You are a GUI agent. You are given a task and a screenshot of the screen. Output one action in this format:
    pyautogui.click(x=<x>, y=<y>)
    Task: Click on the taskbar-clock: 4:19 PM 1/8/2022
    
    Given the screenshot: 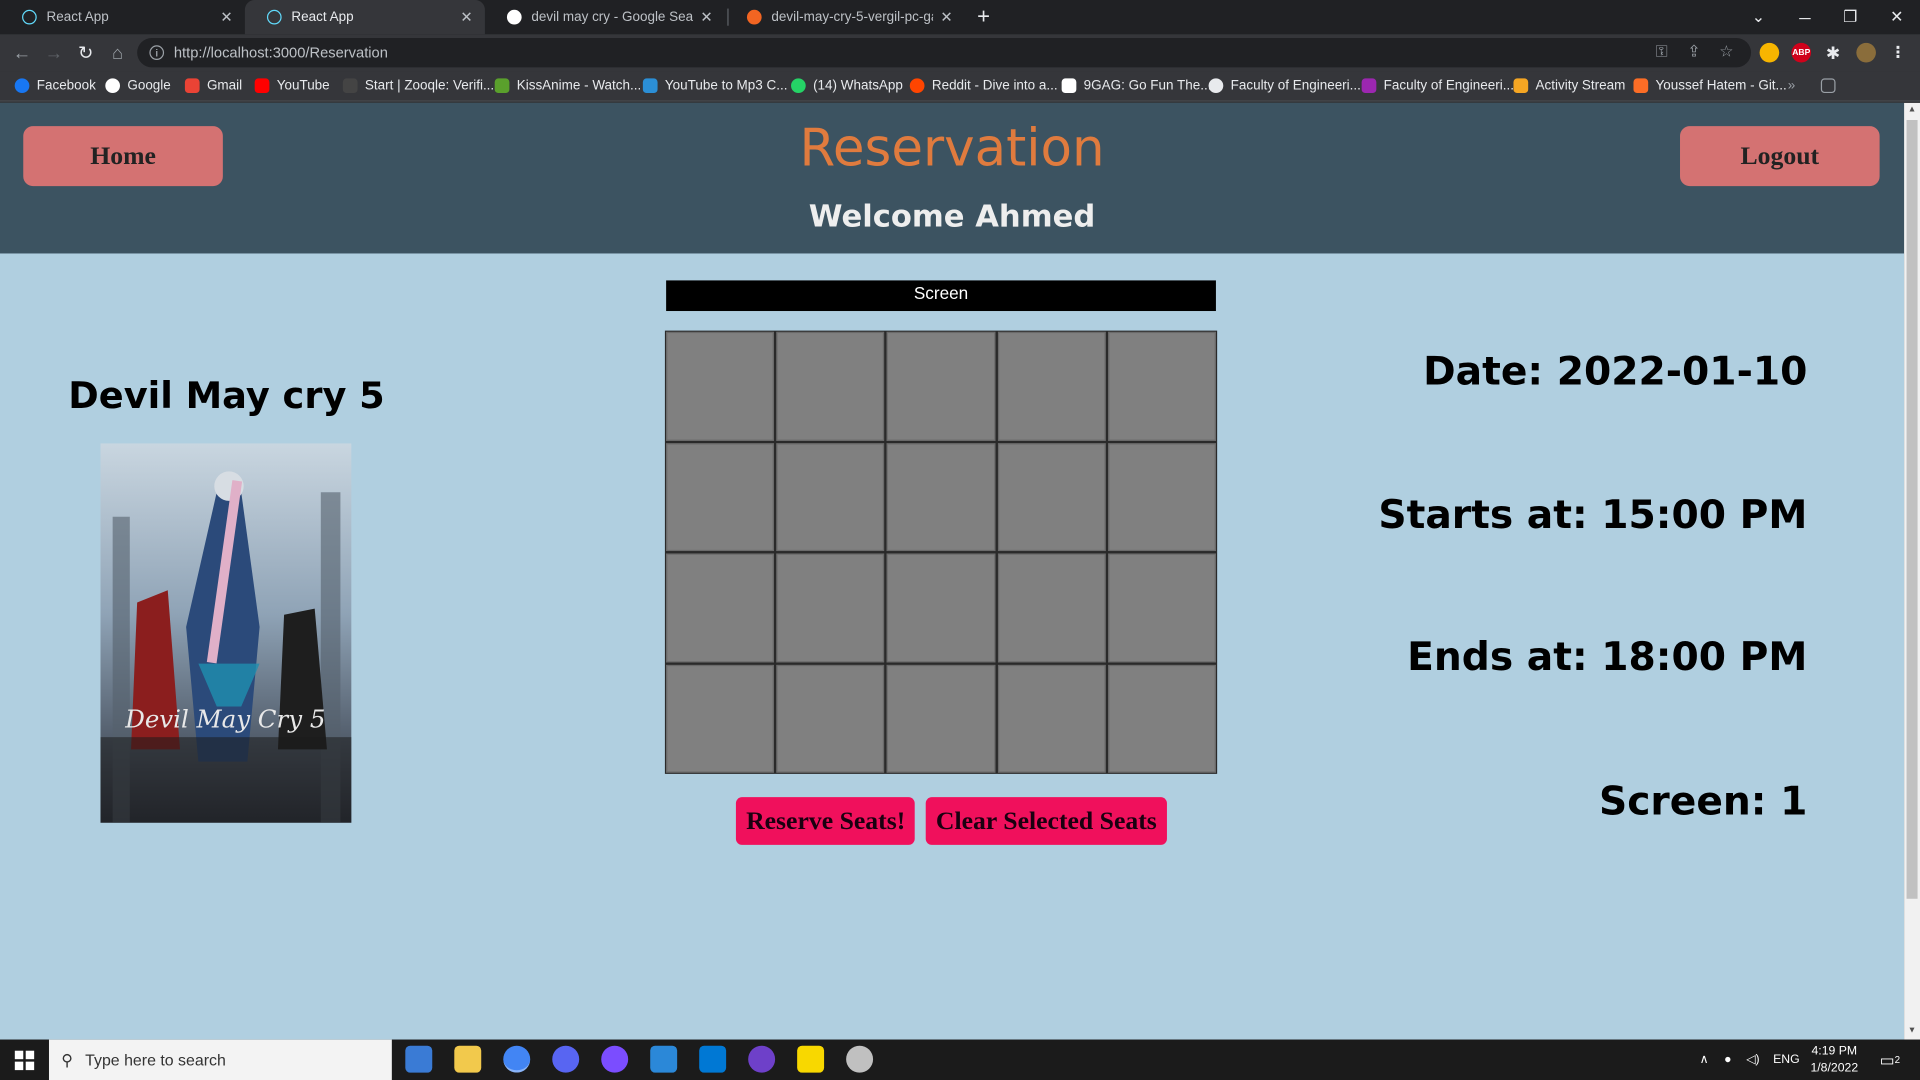 What is the action you would take?
    pyautogui.click(x=1834, y=1060)
    